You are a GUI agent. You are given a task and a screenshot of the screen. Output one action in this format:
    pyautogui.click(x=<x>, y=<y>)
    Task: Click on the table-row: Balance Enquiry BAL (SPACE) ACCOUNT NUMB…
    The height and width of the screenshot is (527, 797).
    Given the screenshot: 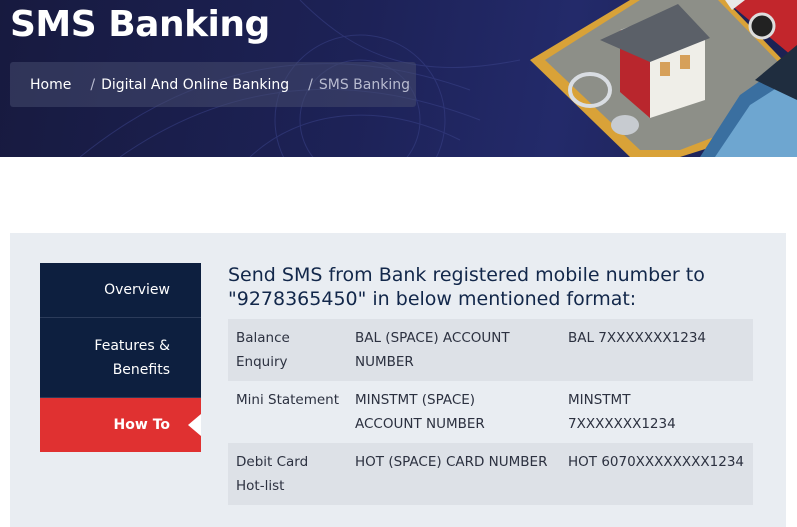 What is the action you would take?
    pyautogui.click(x=490, y=350)
    